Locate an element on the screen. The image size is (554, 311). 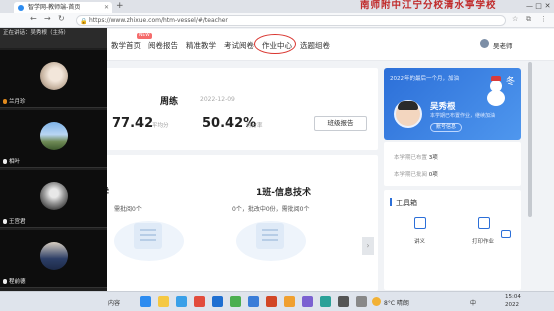
score-rate-label: 得分率 is located at coordinates (254, 126).